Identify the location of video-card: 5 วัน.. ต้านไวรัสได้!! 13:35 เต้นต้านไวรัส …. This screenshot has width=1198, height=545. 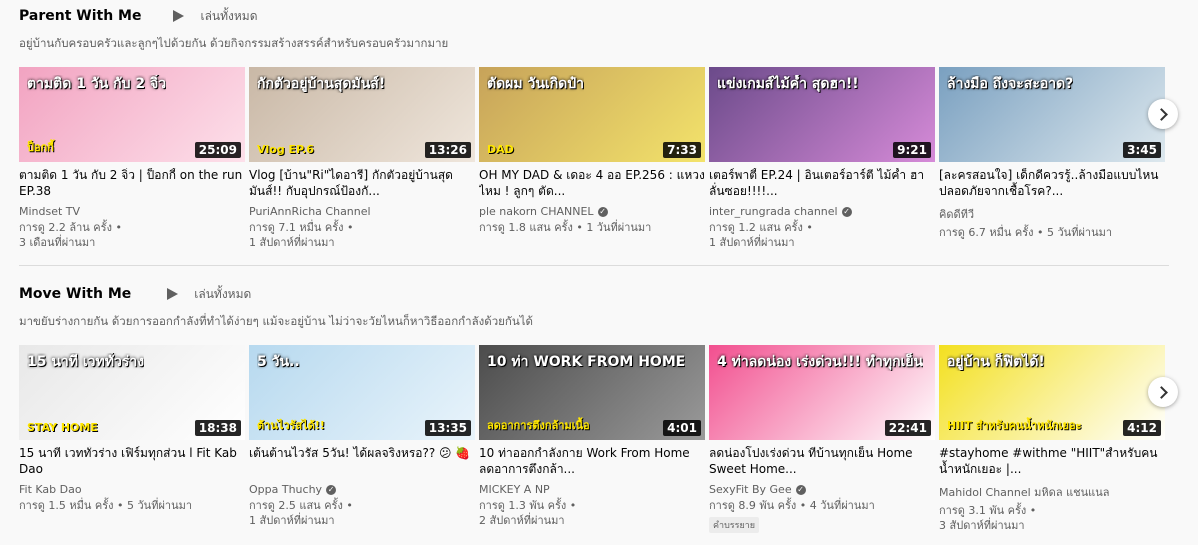
(362, 439).